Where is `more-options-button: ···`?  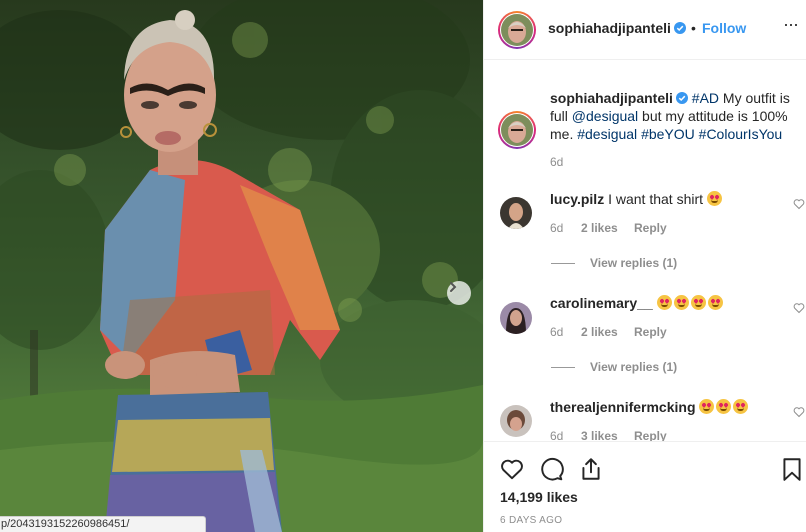 more-options-button: ··· is located at coordinates (791, 24).